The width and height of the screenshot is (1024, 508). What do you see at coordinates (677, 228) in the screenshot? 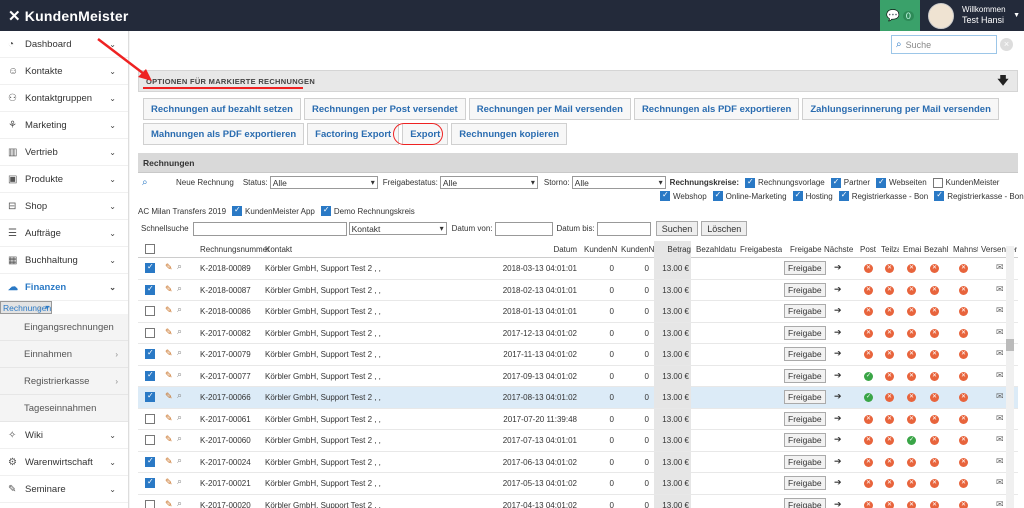
I see `search-button: Suchen` at bounding box center [677, 228].